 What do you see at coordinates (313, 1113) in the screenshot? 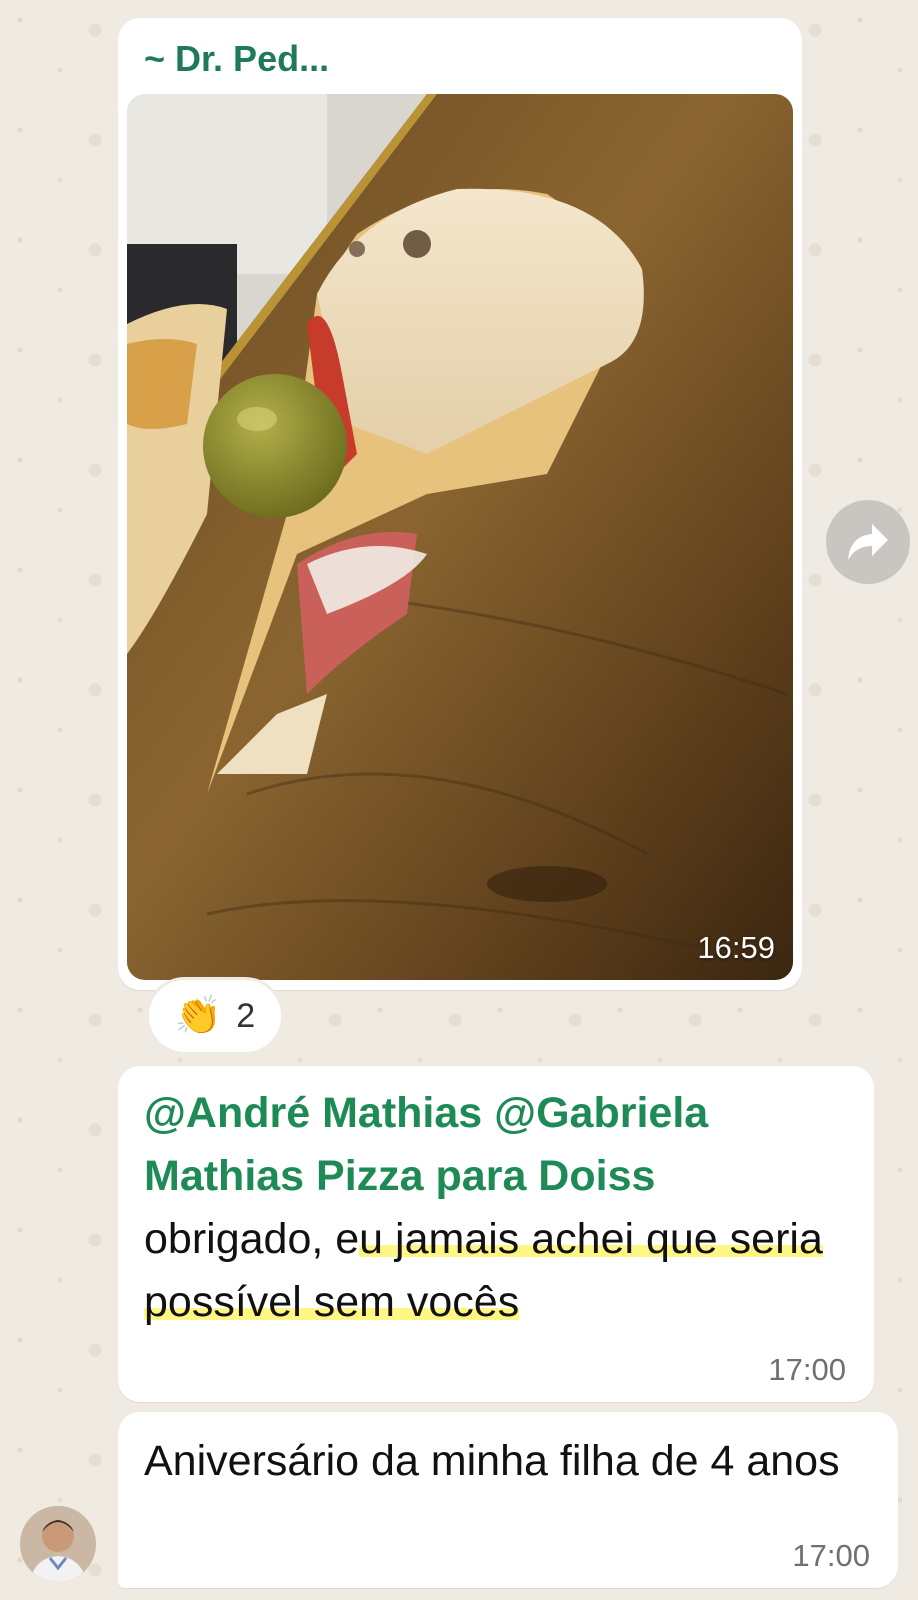
I see `mention-andre: @André Mathias` at bounding box center [313, 1113].